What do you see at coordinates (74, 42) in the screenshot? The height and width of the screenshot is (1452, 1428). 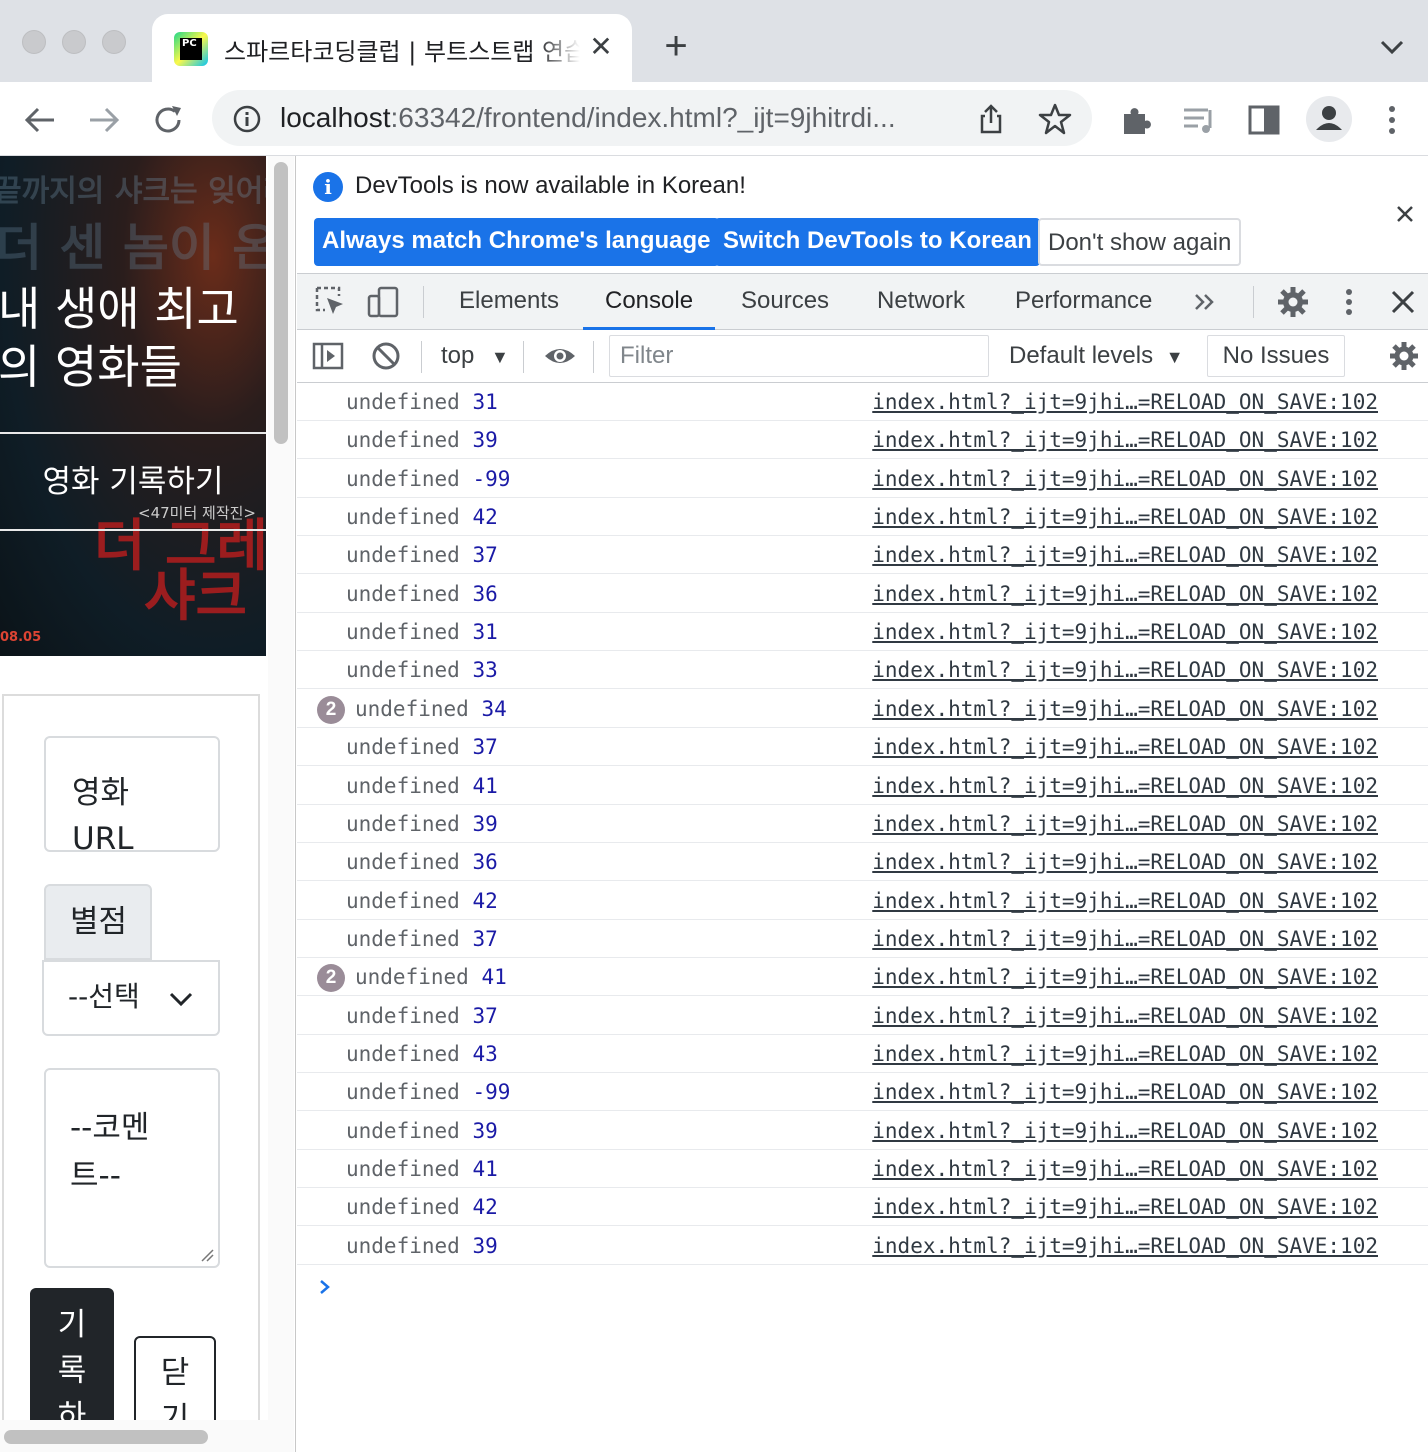 I see `minimize-window-button` at bounding box center [74, 42].